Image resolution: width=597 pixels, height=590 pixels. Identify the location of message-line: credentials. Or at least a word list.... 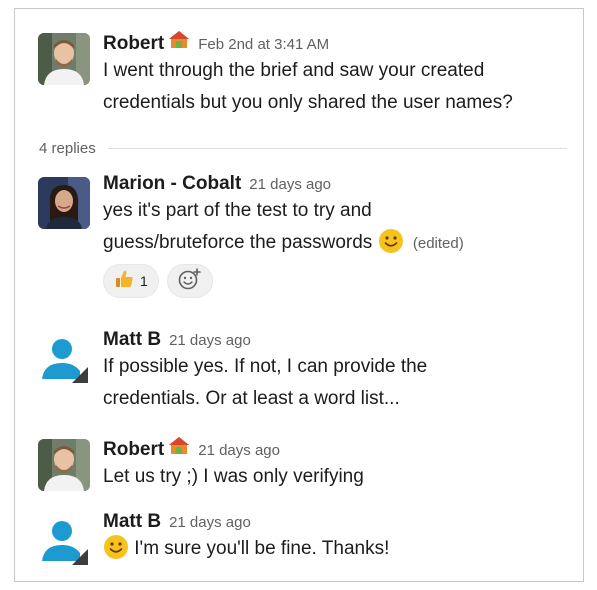
(251, 398).